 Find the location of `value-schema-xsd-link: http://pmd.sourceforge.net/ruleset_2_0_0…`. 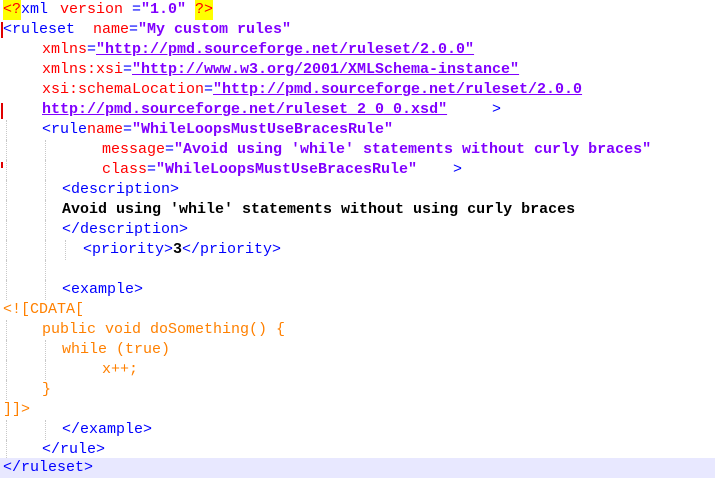

value-schema-xsd-link: http://pmd.sourceforge.net/ruleset_2_0_0… is located at coordinates (244, 110).